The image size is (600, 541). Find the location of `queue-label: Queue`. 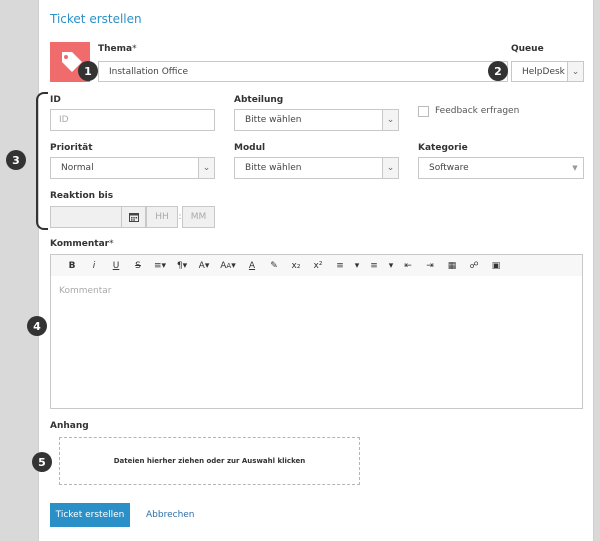

queue-label: Queue is located at coordinates (527, 49).